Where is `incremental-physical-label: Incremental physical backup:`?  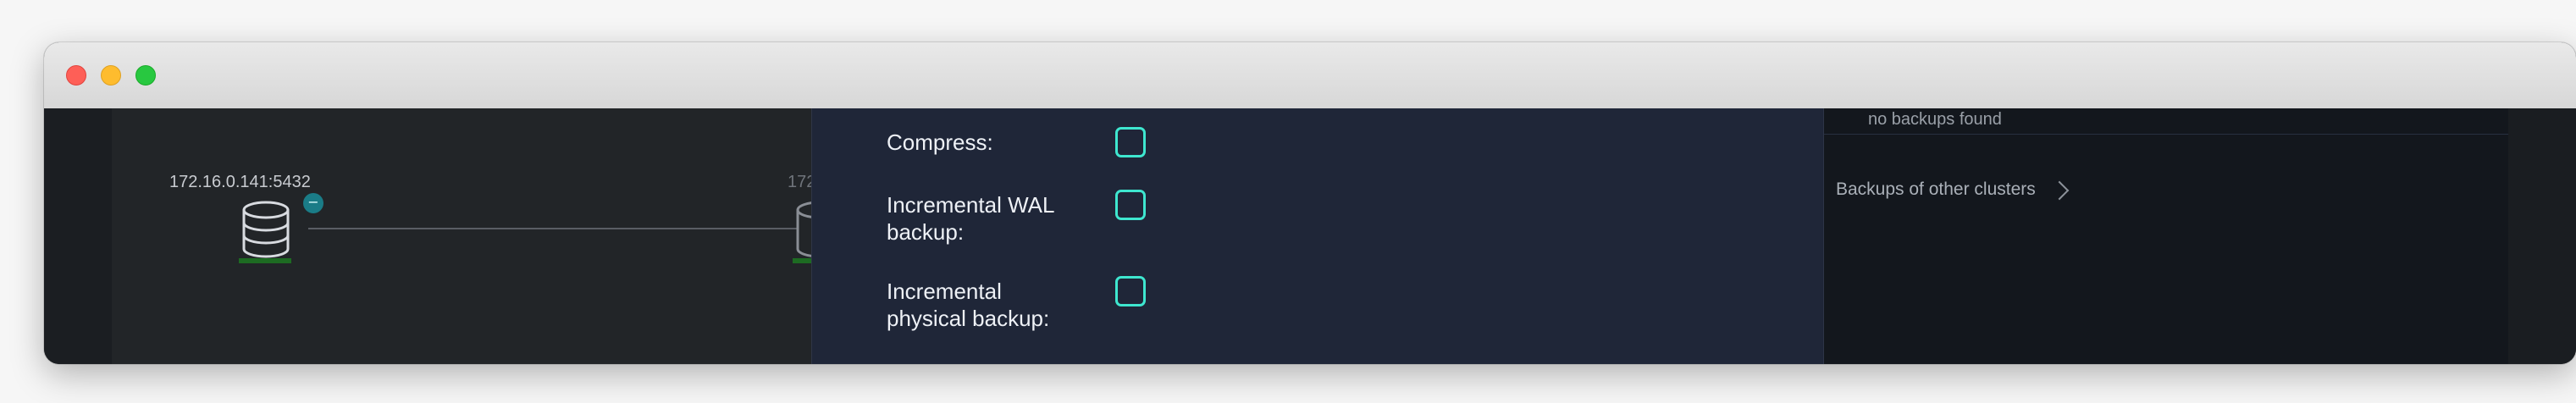 incremental-physical-label: Incremental physical backup: is located at coordinates (969, 305).